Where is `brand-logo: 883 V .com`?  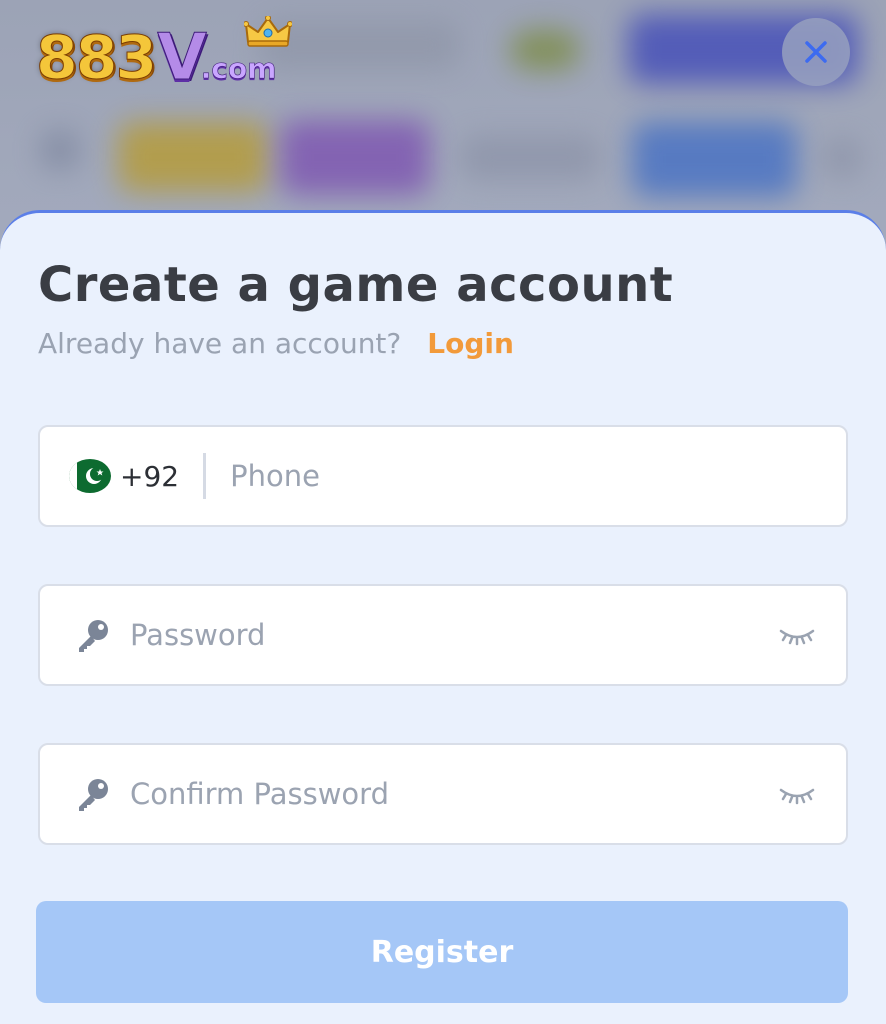 brand-logo: 883 V .com is located at coordinates (163, 55).